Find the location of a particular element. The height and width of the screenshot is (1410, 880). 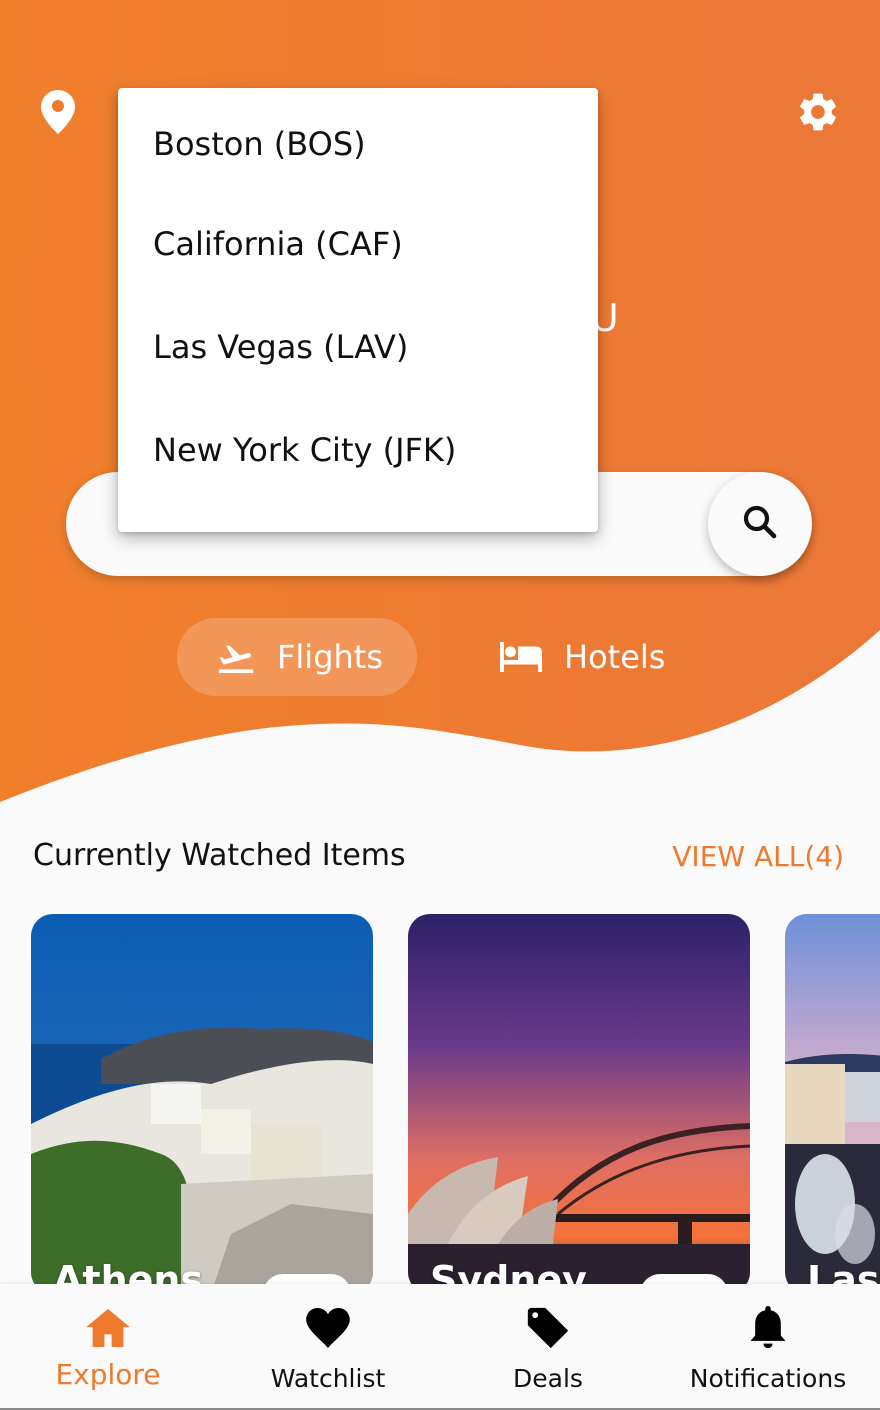

view-all-link: VIEW ALL(4) is located at coordinates (758, 856).